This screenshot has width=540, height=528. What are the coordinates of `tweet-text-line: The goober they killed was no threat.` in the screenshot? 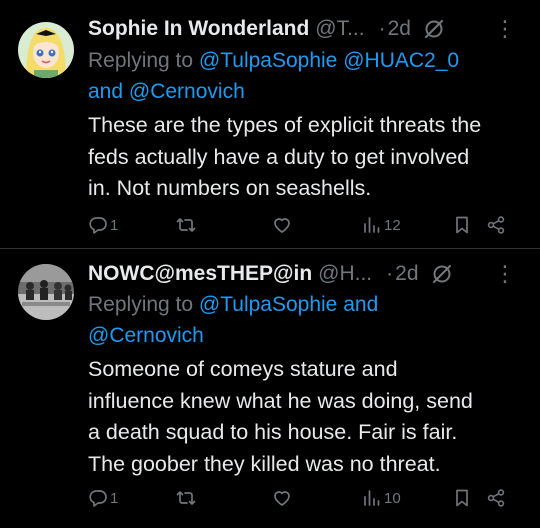 It's located at (264, 463).